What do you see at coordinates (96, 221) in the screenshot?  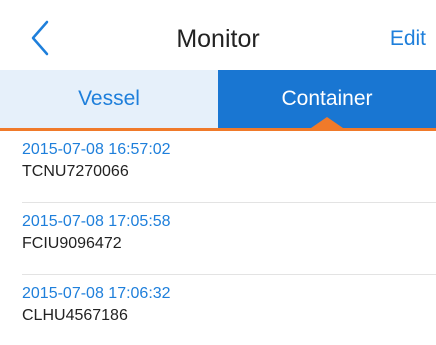 I see `item-timestamp: 2015-07-08 17:05:58` at bounding box center [96, 221].